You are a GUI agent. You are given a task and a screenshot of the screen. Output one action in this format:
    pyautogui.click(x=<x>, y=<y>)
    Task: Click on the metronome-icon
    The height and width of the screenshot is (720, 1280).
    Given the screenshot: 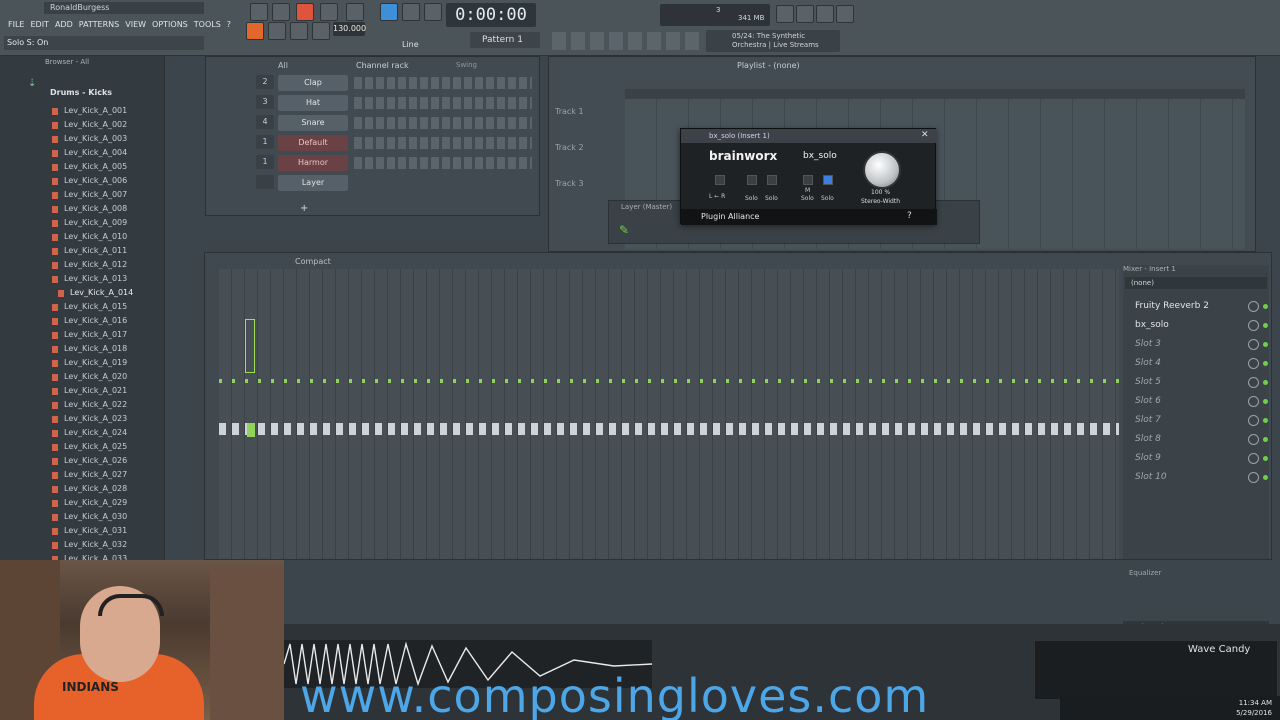 What is the action you would take?
    pyautogui.click(x=281, y=12)
    